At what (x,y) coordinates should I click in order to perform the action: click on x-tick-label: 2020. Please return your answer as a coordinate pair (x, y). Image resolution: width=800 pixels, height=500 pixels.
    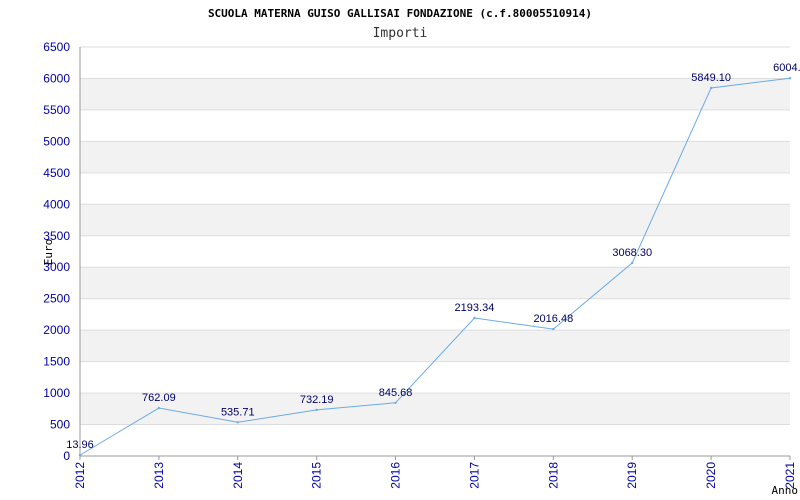
    Looking at the image, I should click on (711, 475).